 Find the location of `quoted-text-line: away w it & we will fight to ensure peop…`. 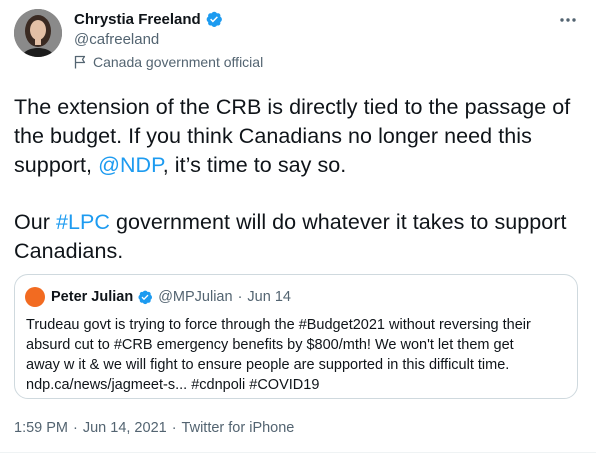

quoted-text-line: away w it & we will fight to ensure peop… is located at coordinates (268, 365).